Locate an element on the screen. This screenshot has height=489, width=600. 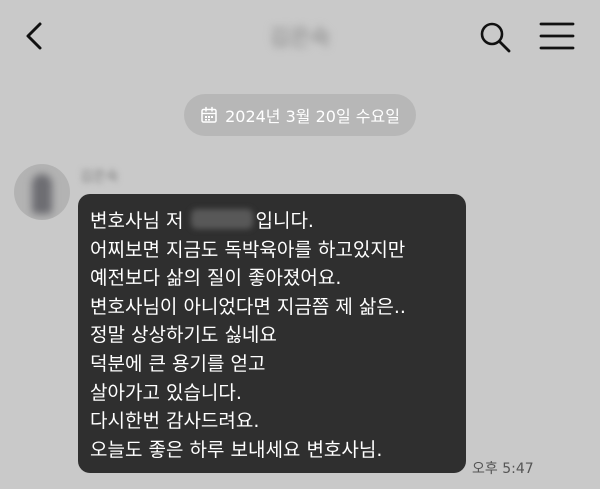
message-line: 덕분에 큰 용기를 얻고 is located at coordinates (178, 363).